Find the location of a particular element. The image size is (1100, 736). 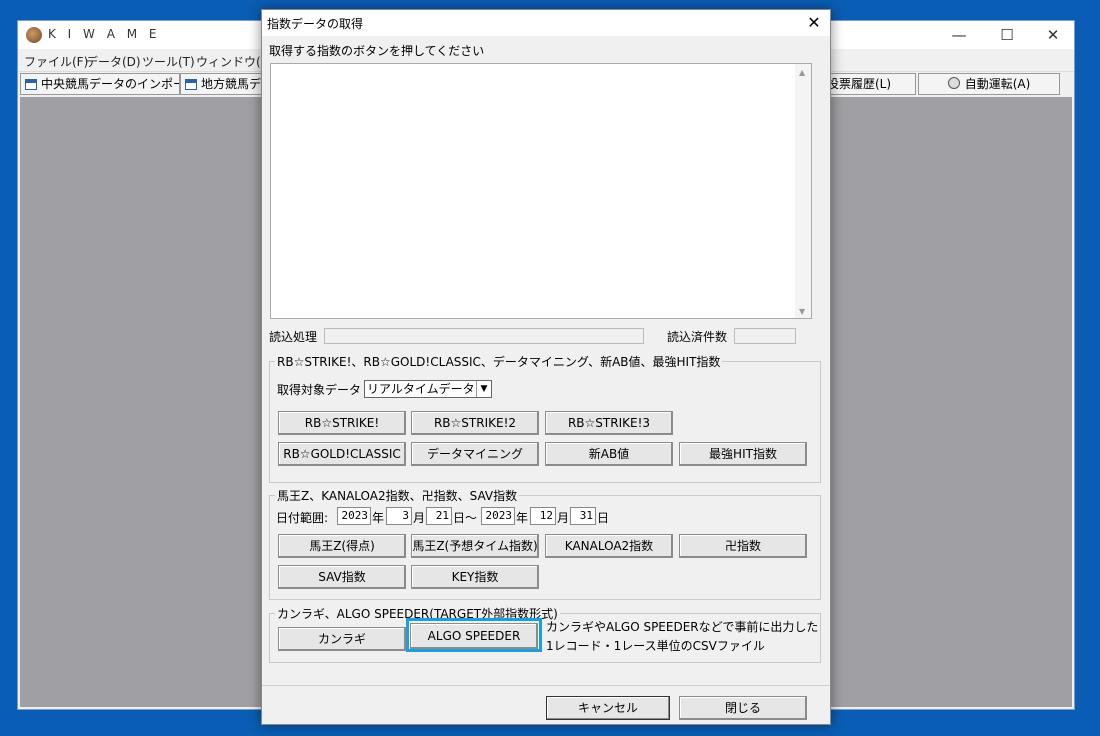

count-label: 読込済件数 is located at coordinates (697, 337).